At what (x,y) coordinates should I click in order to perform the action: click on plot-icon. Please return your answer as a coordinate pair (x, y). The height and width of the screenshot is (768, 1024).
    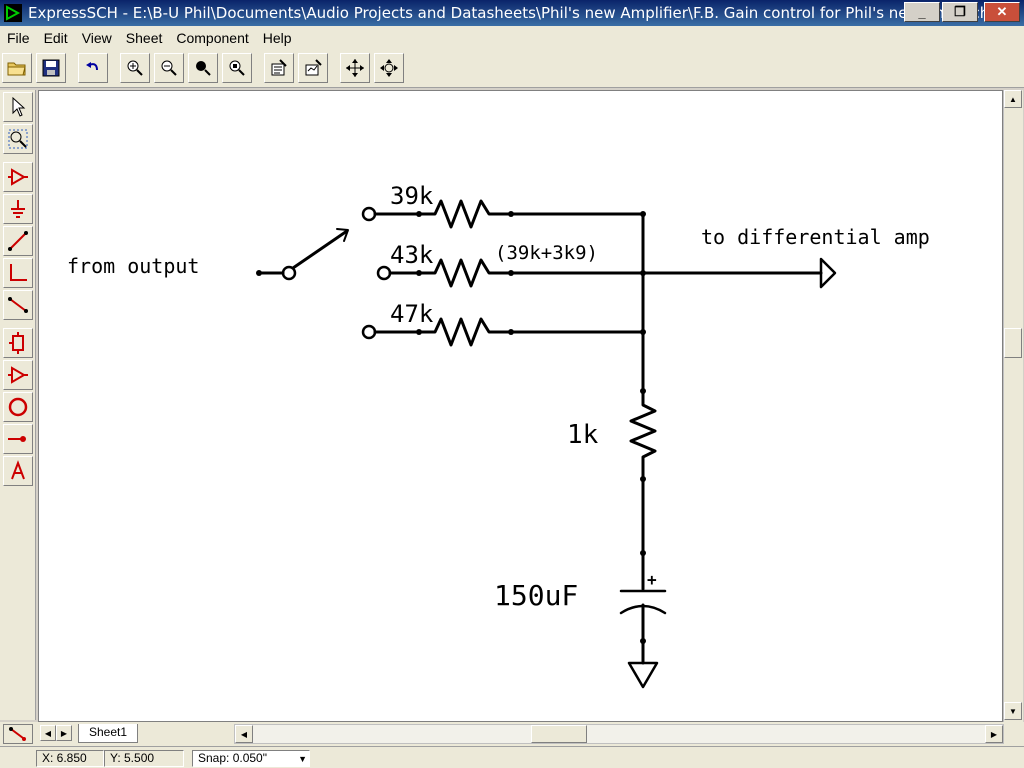
    Looking at the image, I should click on (313, 67).